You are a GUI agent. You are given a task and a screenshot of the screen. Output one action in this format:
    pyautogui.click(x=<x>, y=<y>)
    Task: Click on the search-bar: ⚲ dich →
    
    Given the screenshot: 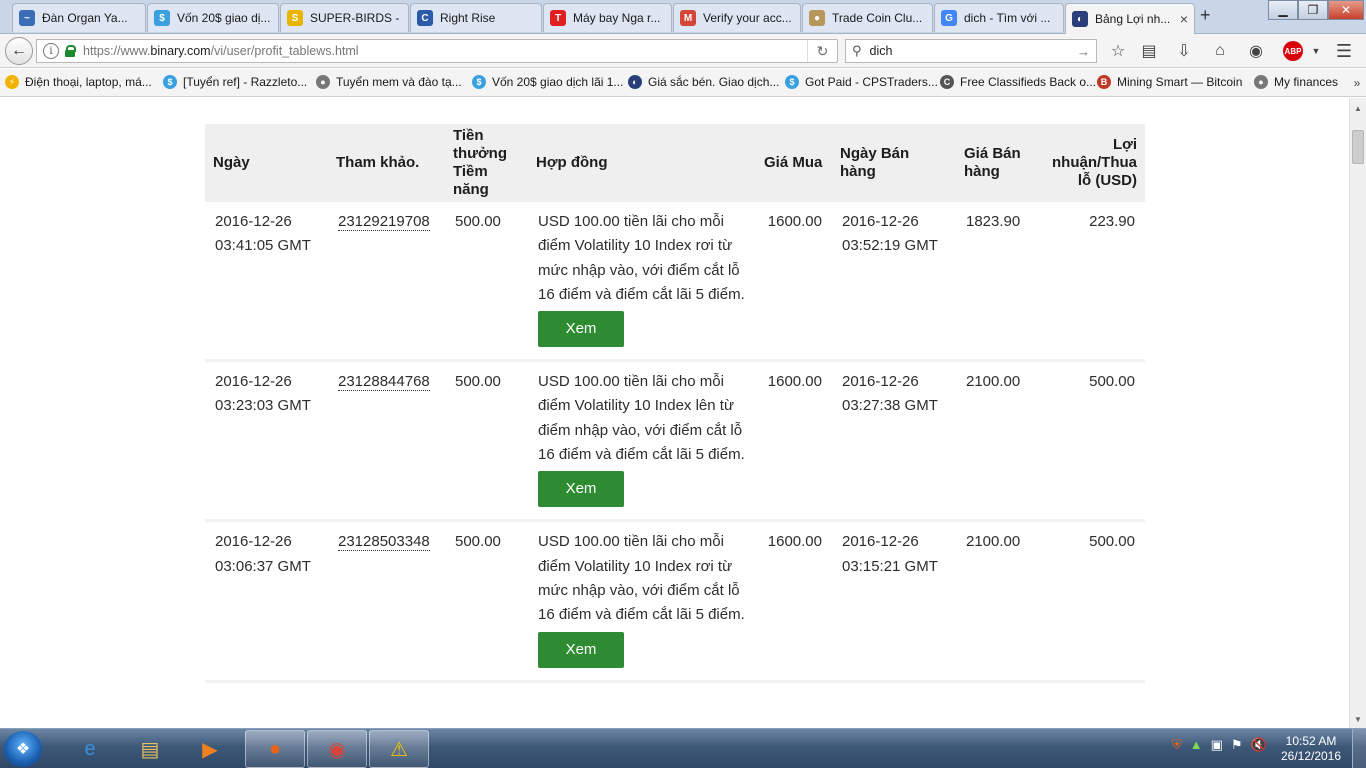 What is the action you would take?
    pyautogui.click(x=971, y=51)
    